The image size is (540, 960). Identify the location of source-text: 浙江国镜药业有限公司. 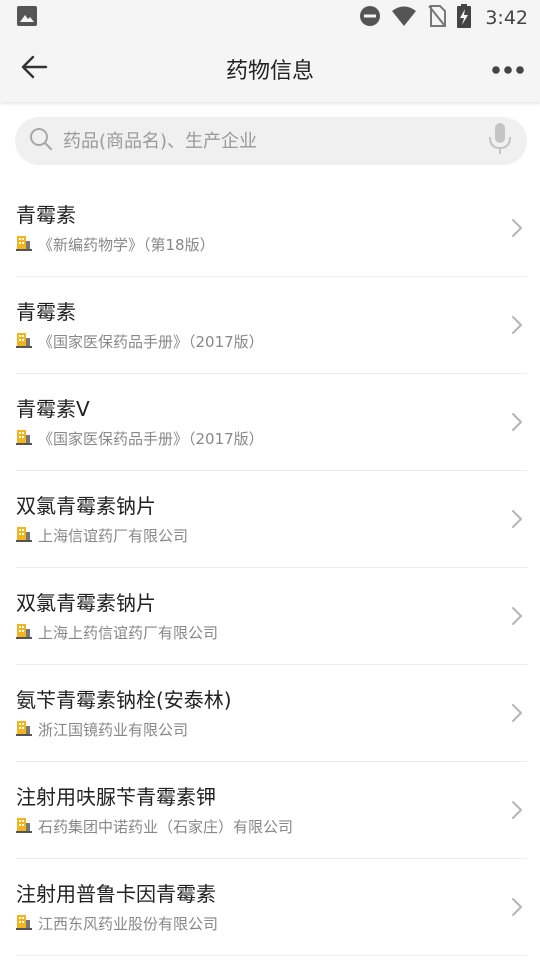
(113, 730).